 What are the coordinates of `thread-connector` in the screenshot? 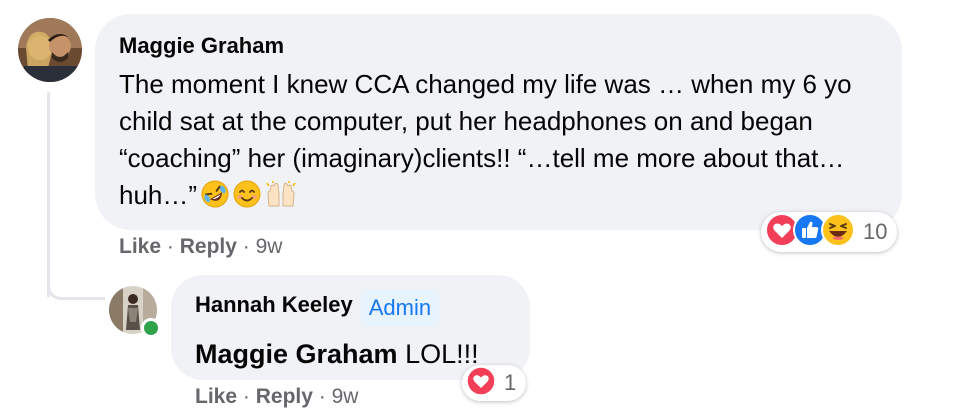 It's located at (76, 288).